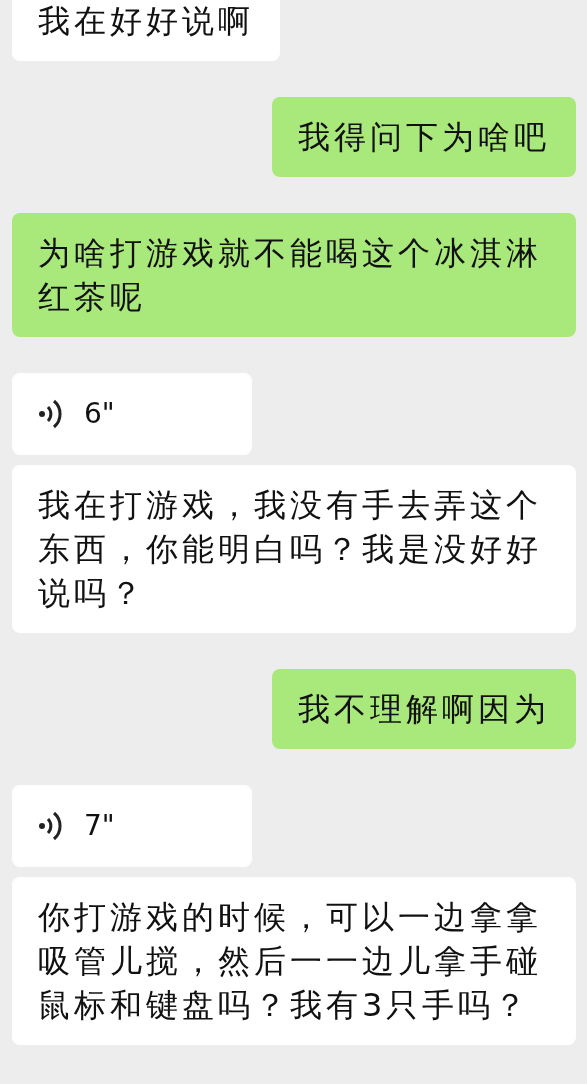  Describe the element at coordinates (132, 414) in the screenshot. I see `voice-message: 6"` at that location.